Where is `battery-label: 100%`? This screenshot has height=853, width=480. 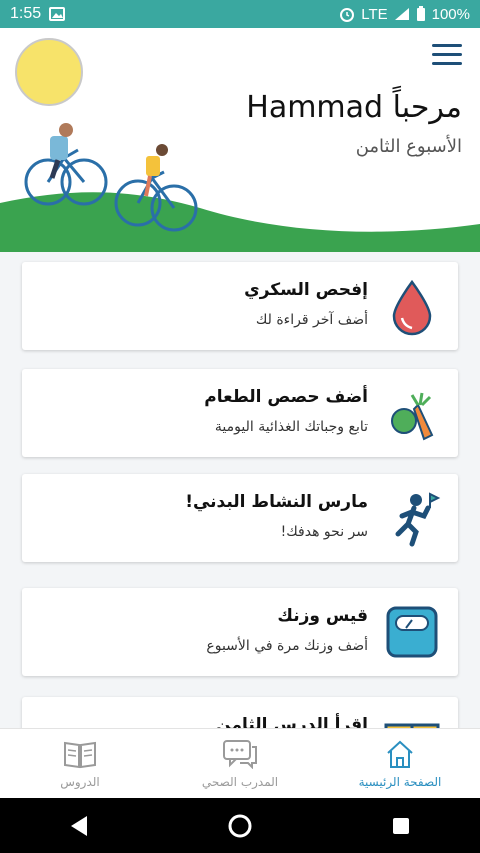 battery-label: 100% is located at coordinates (450, 14).